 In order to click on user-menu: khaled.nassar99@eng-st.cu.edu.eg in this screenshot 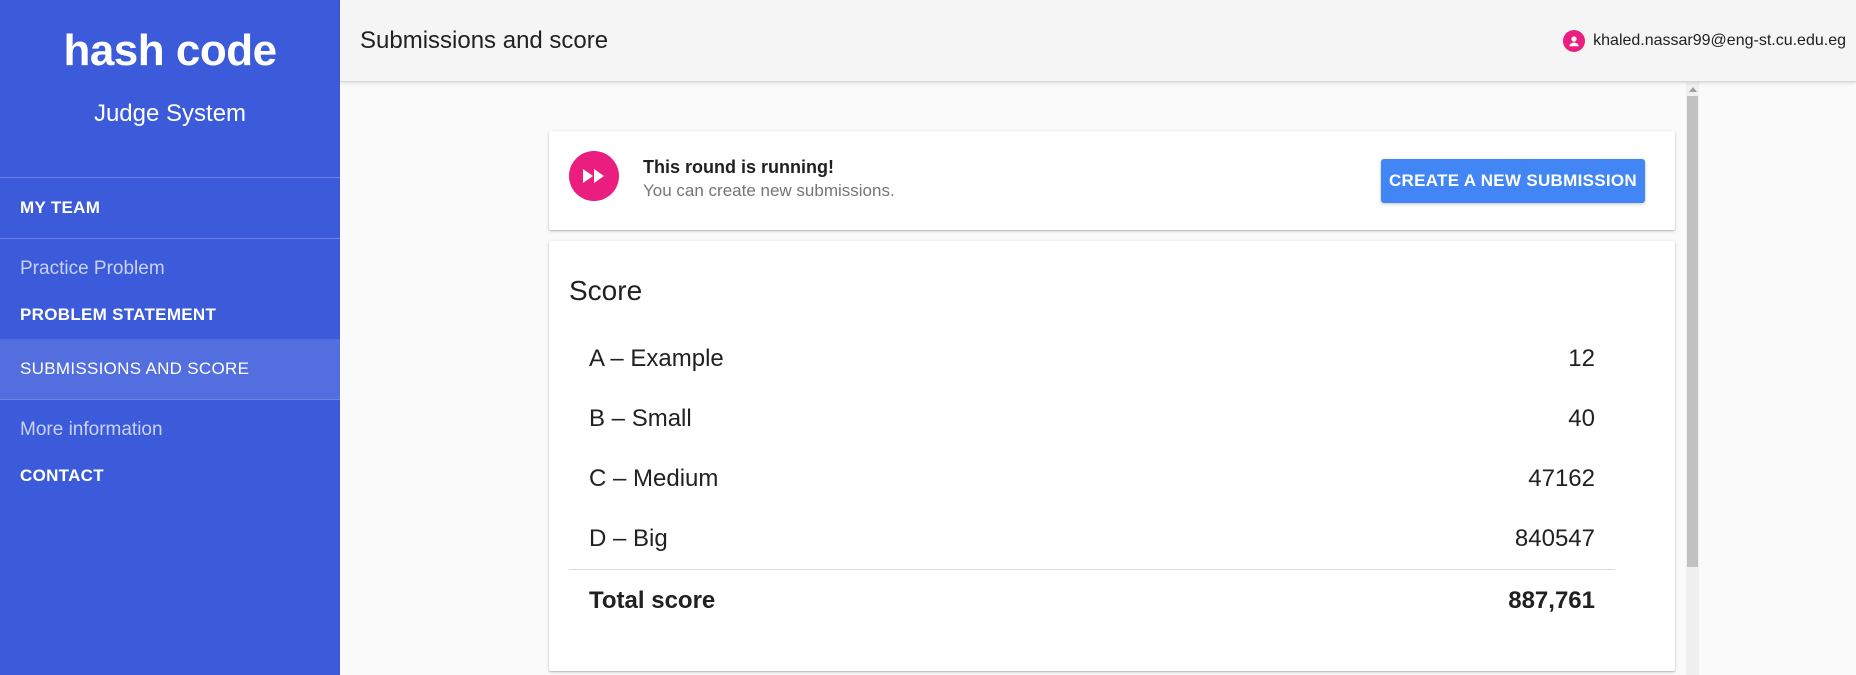, I will do `click(1704, 40)`.